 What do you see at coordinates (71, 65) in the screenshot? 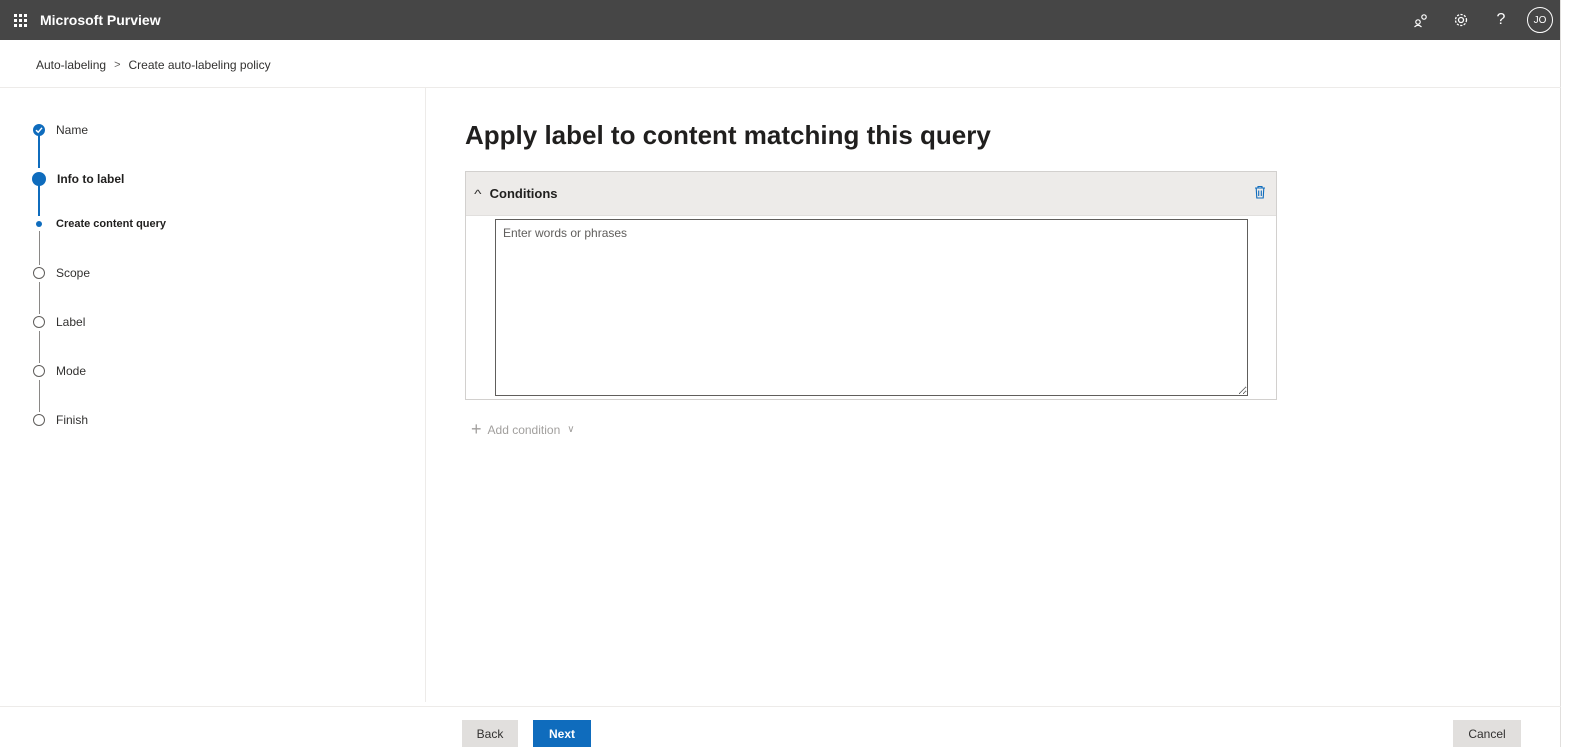
I see `breadcrumb-item-auto-labeling: Auto-labeling` at bounding box center [71, 65].